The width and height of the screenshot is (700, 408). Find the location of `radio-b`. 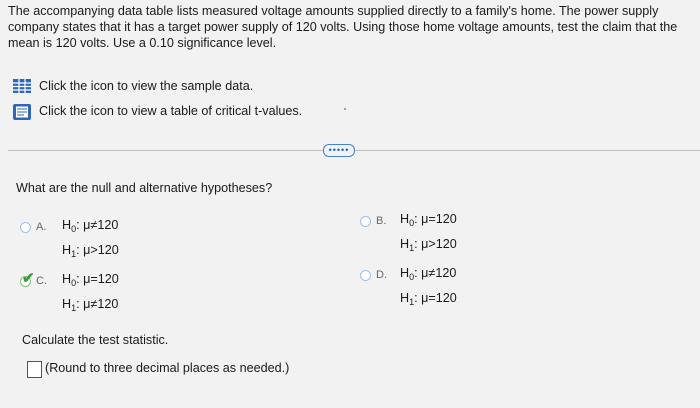

radio-b is located at coordinates (365, 221).